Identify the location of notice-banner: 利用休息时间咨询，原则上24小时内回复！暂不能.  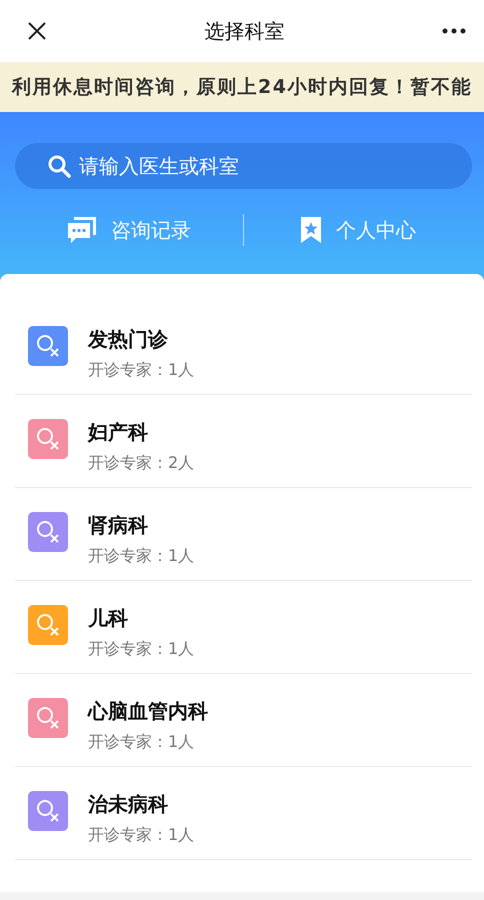
(242, 87).